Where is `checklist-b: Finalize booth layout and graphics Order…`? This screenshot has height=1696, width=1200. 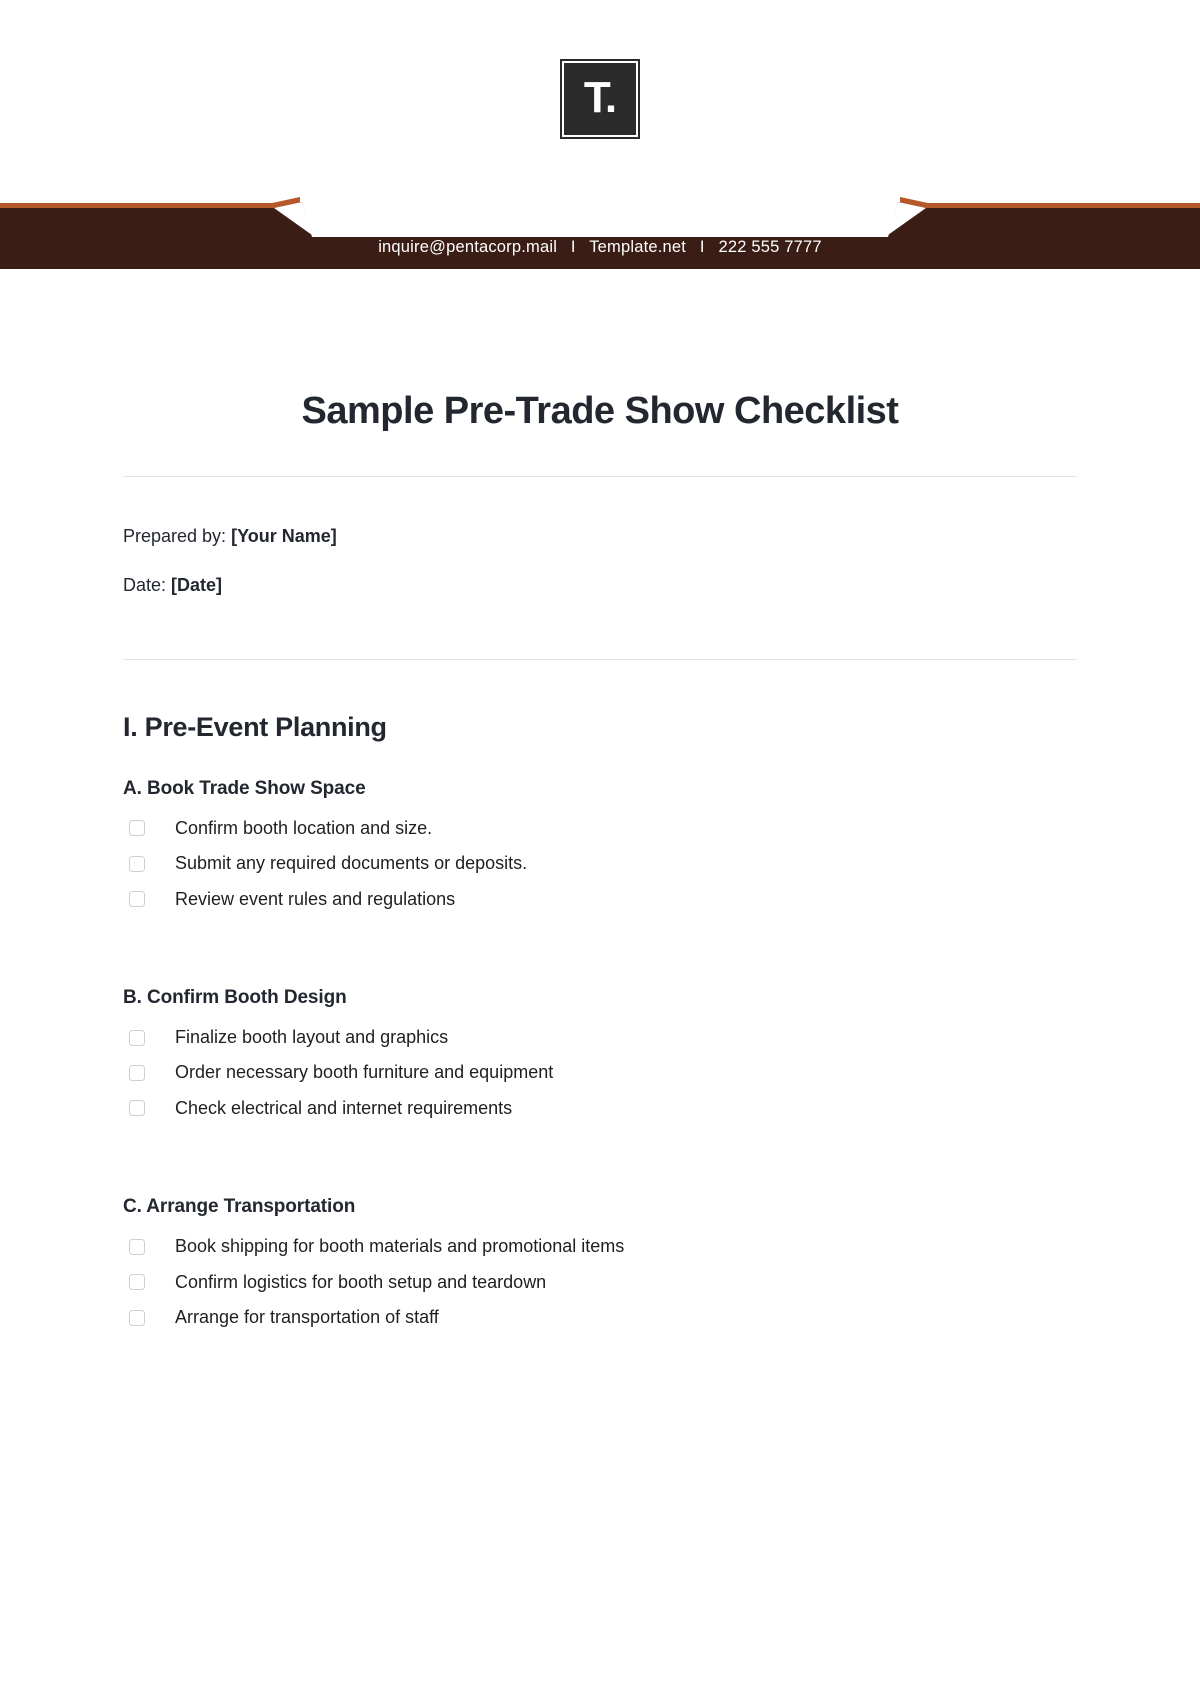
checklist-b: Finalize booth layout and graphics Order… is located at coordinates (600, 1073).